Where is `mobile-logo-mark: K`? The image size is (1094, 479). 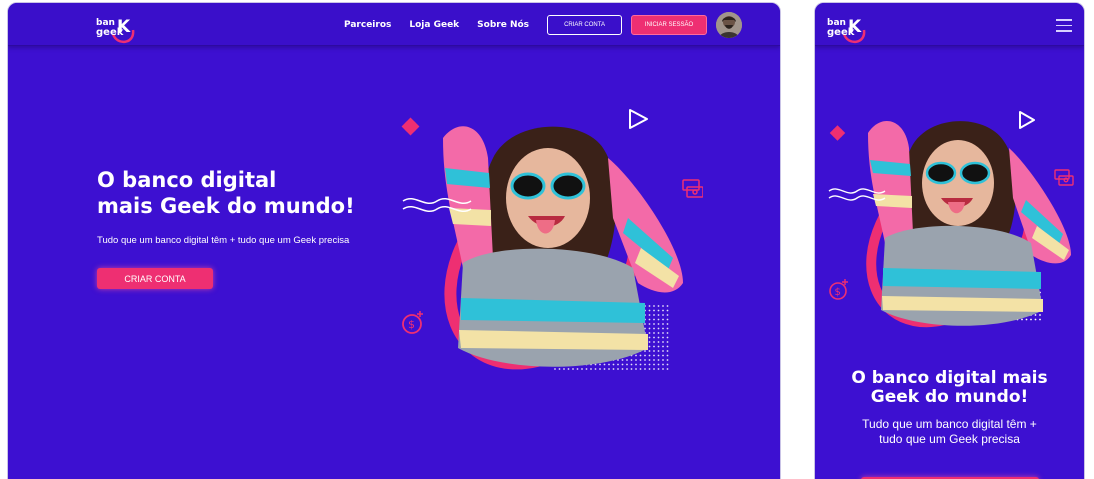 mobile-logo-mark: K is located at coordinates (855, 27).